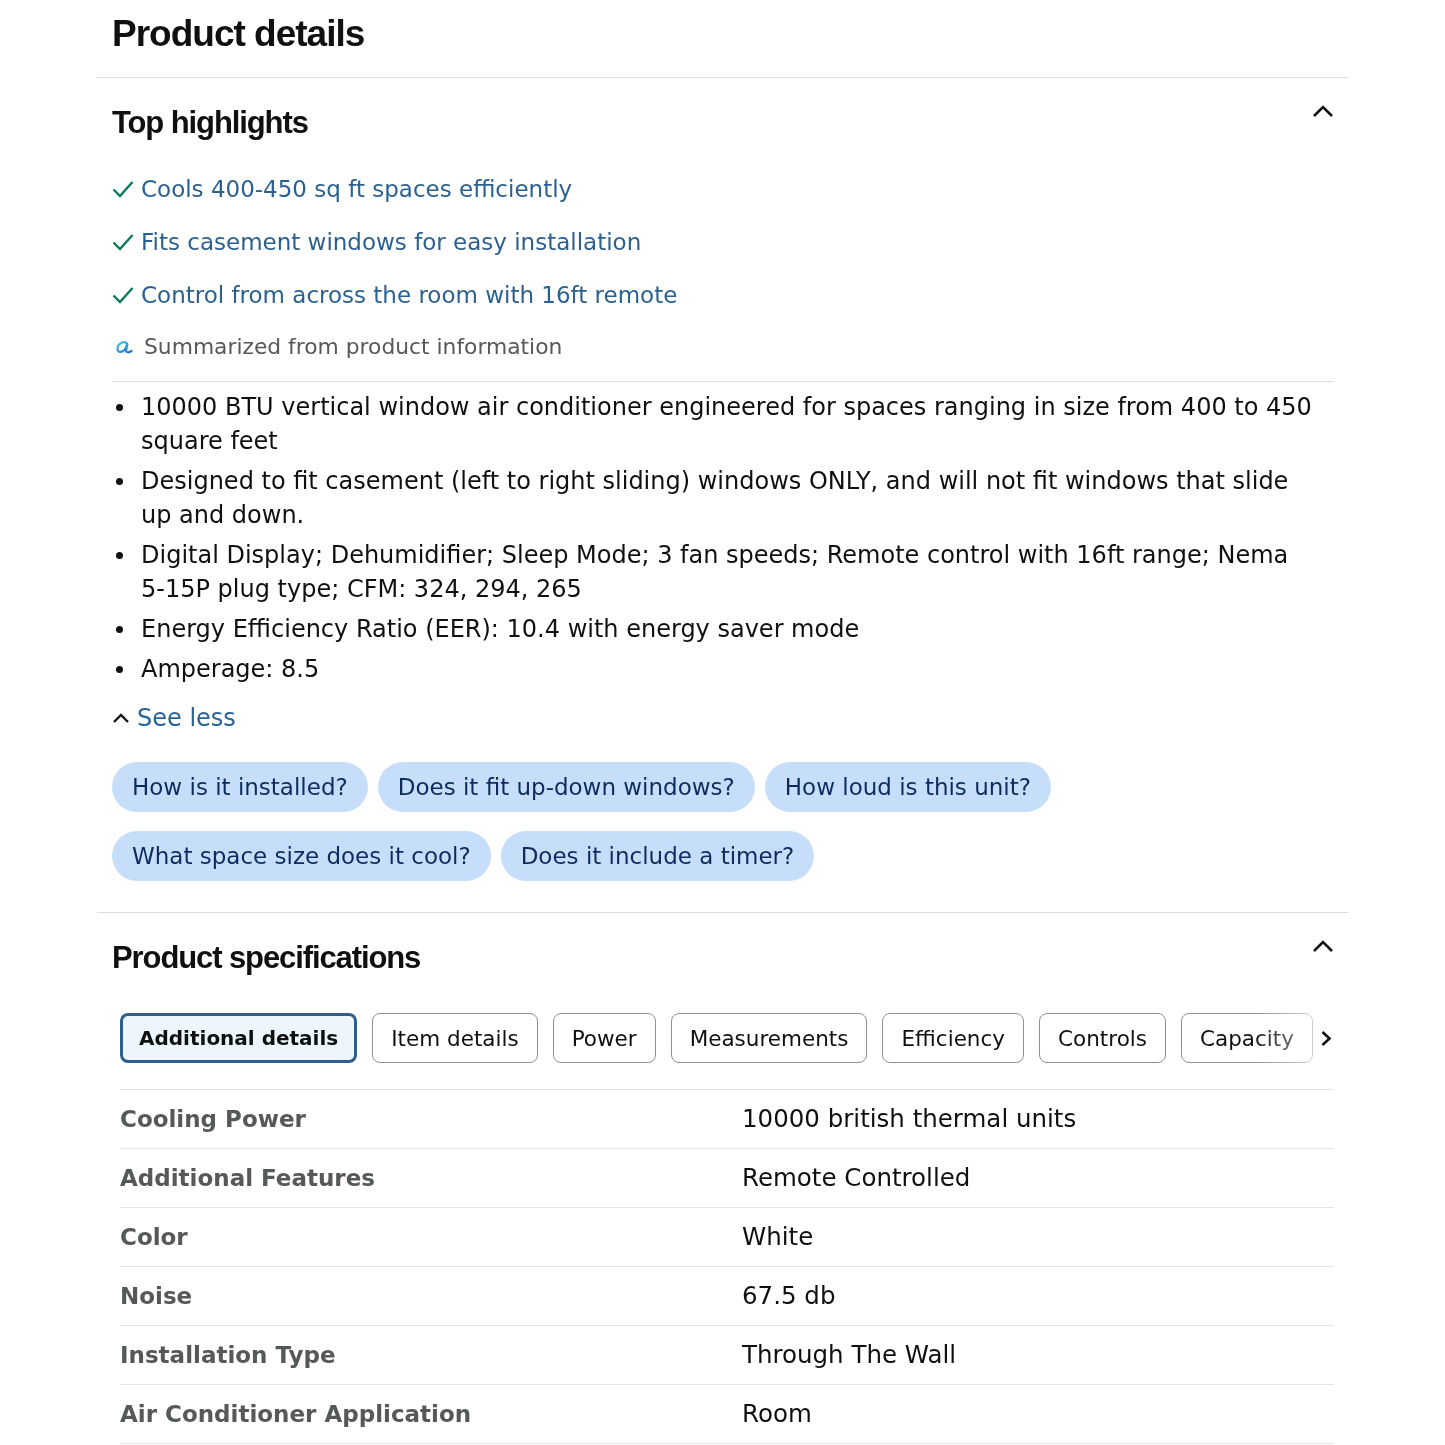  I want to click on question-chip: How loud is this unit?, so click(907, 787).